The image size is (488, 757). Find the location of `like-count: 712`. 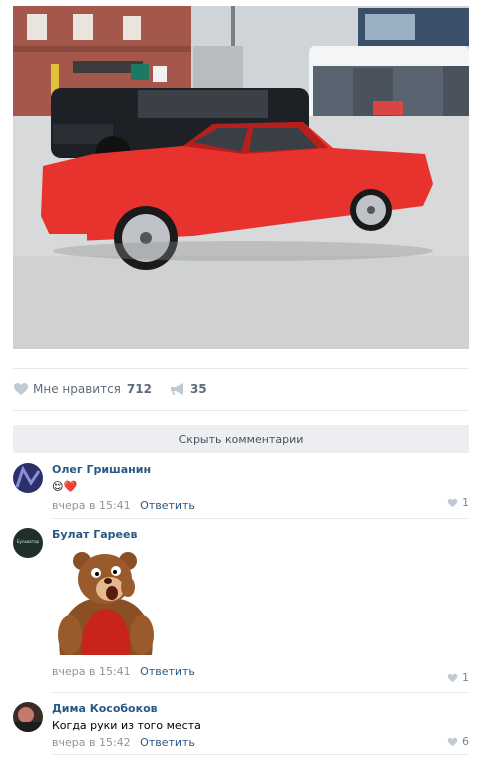

like-count: 712 is located at coordinates (139, 389).